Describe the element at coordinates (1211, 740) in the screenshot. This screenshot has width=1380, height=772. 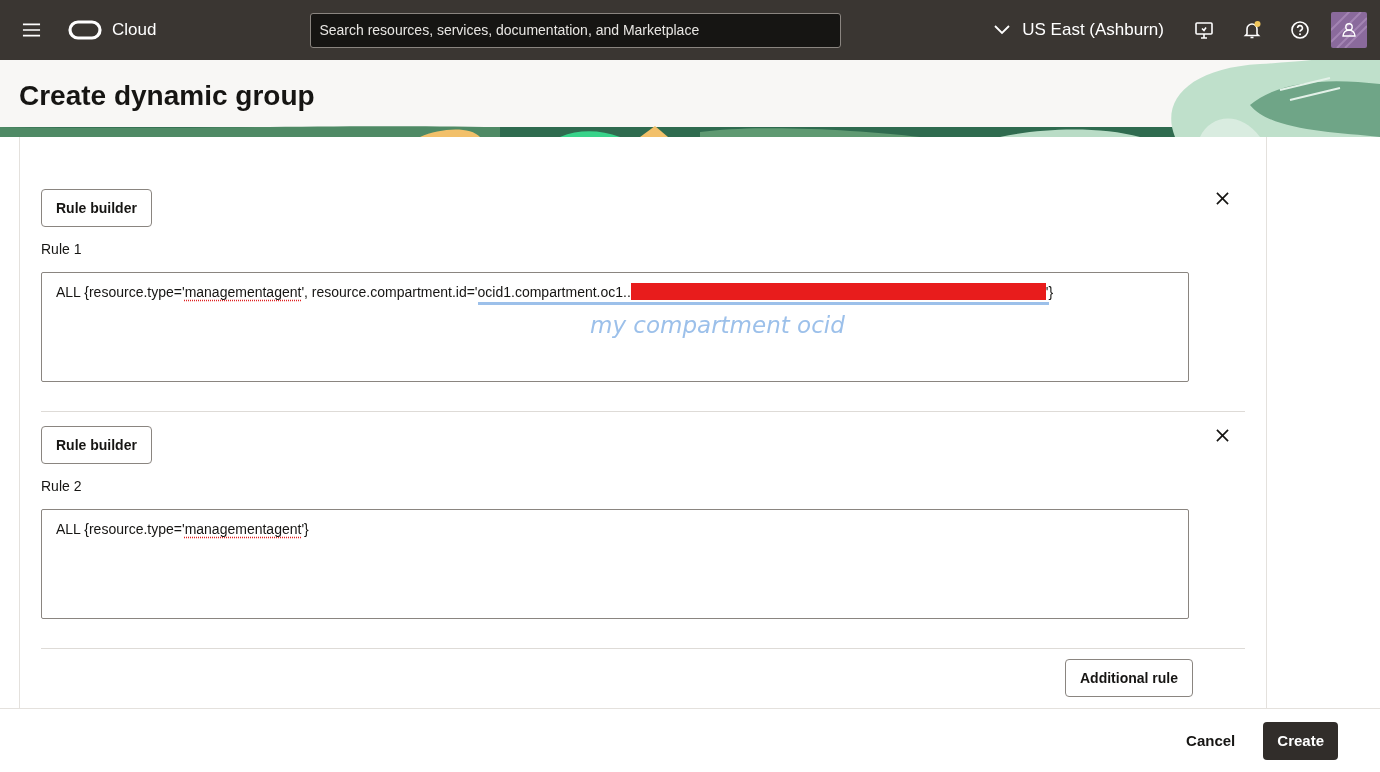
I see `cancel-button: Cancel` at that location.